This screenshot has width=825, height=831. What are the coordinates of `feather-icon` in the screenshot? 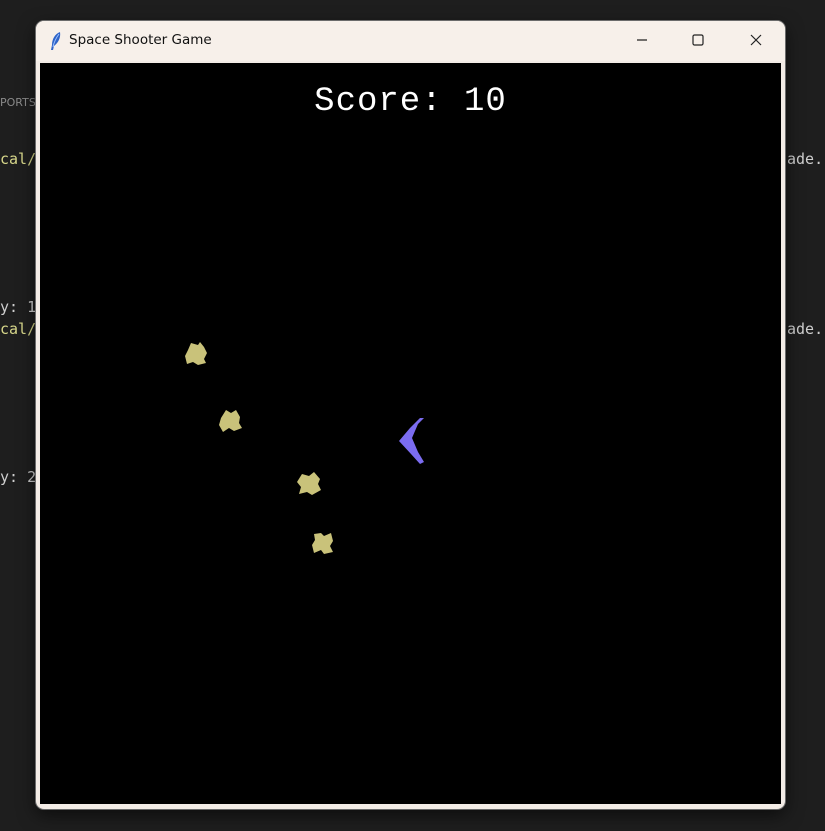 It's located at (56, 41).